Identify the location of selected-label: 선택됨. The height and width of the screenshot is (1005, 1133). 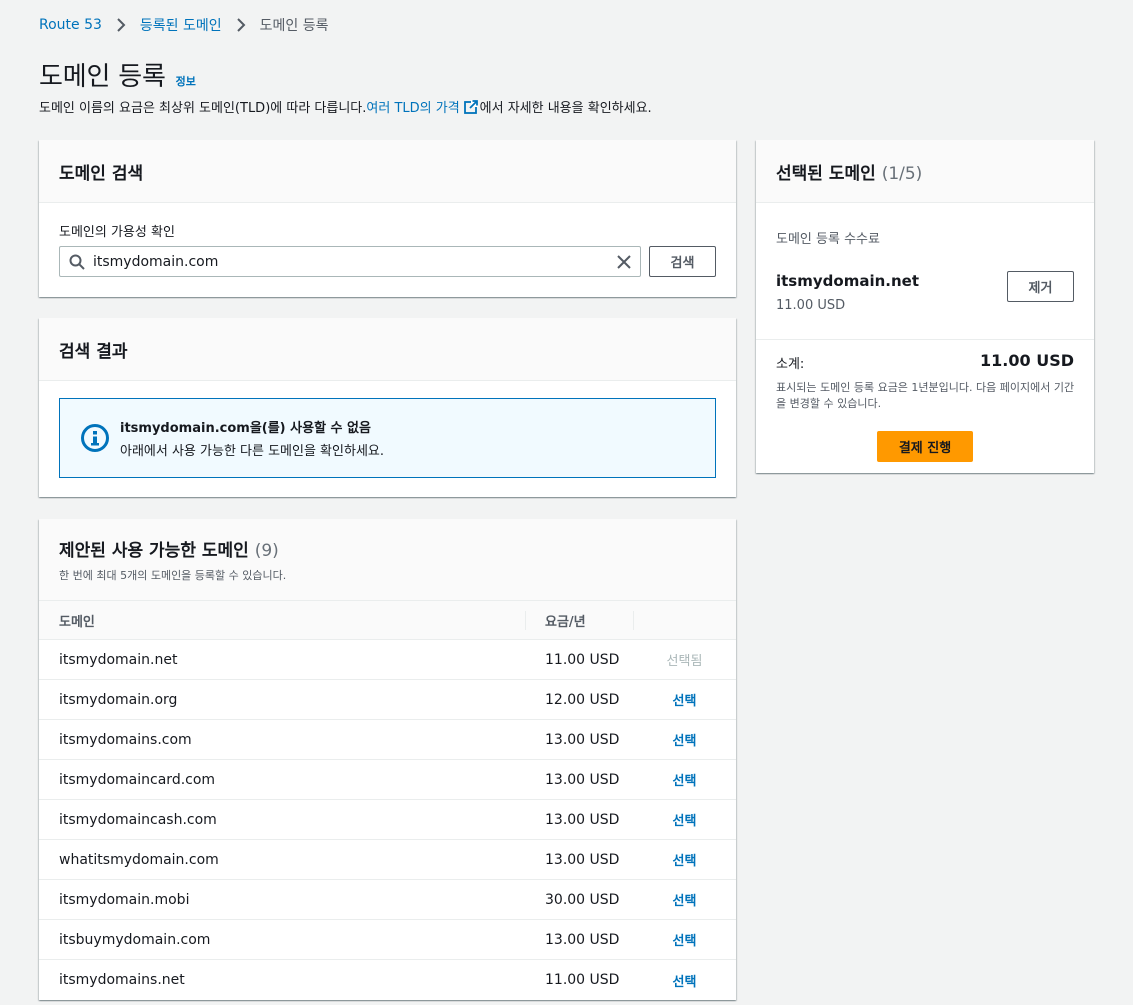
(684, 661).